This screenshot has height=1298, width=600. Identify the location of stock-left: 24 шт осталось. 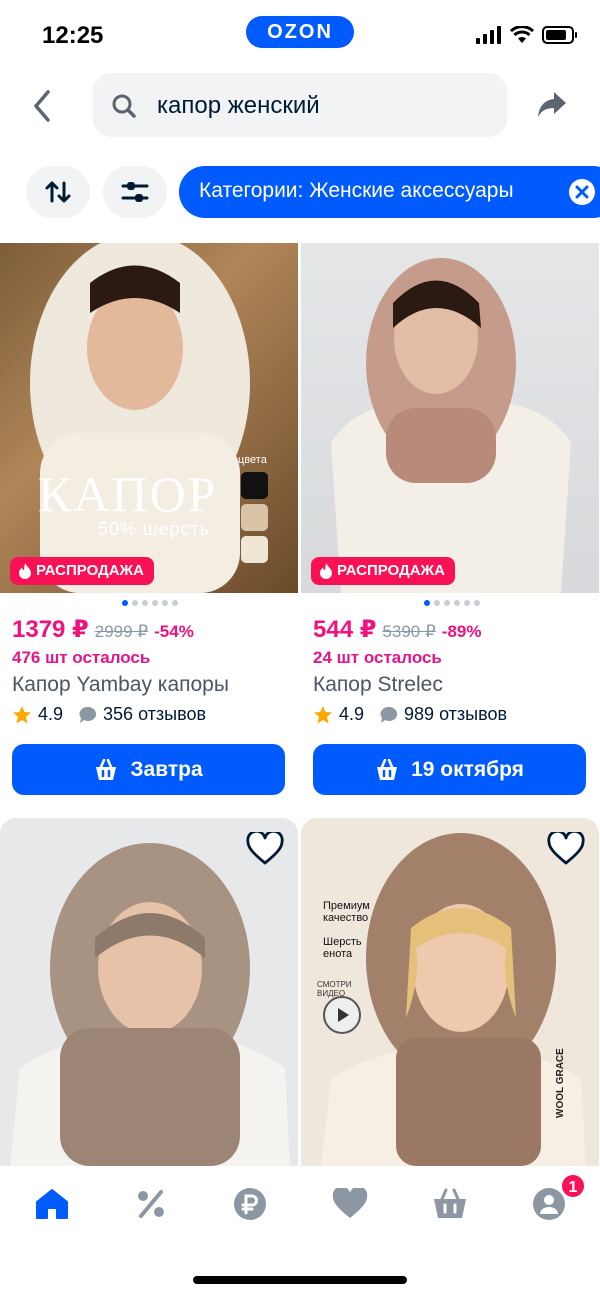
(377, 657).